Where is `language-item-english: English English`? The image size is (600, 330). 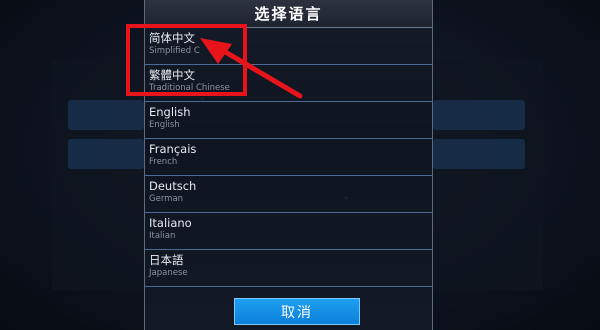 language-item-english: English English is located at coordinates (288, 120).